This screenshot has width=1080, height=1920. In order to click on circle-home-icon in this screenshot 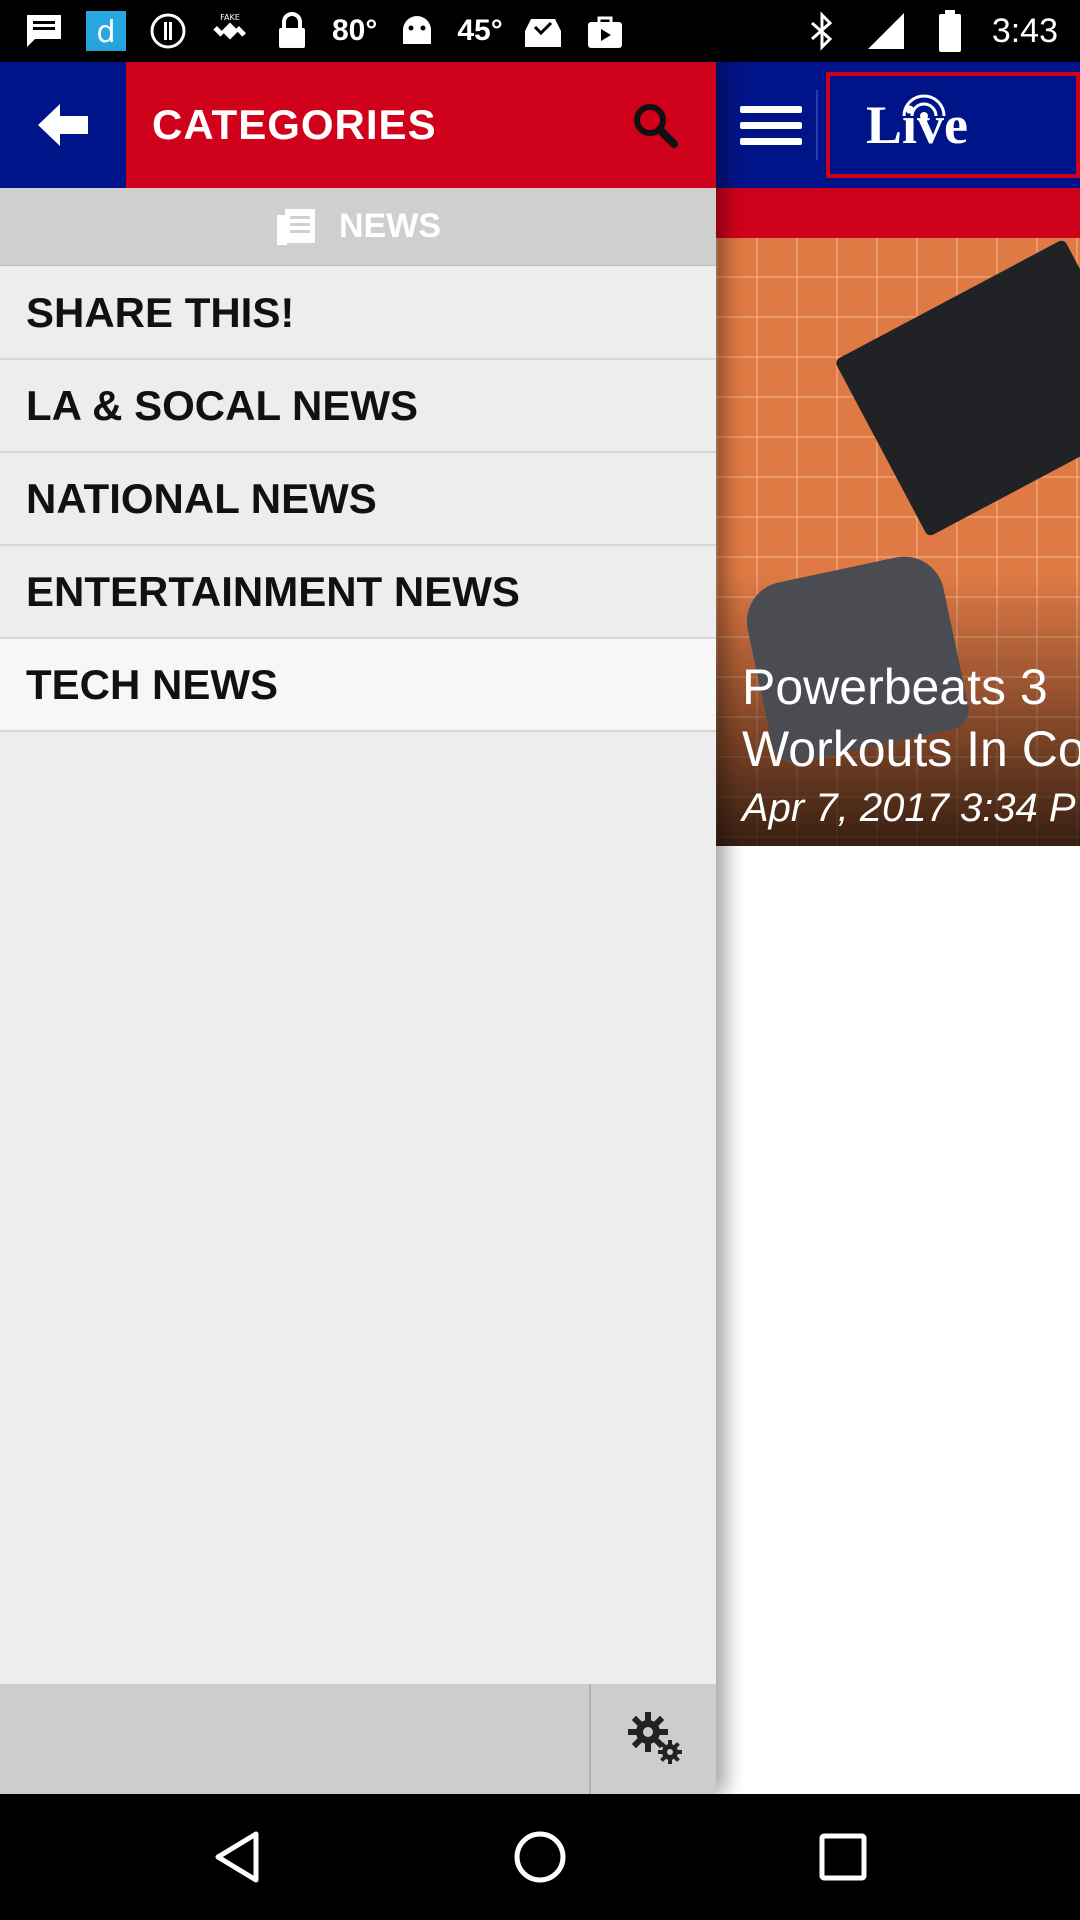, I will do `click(540, 1857)`.